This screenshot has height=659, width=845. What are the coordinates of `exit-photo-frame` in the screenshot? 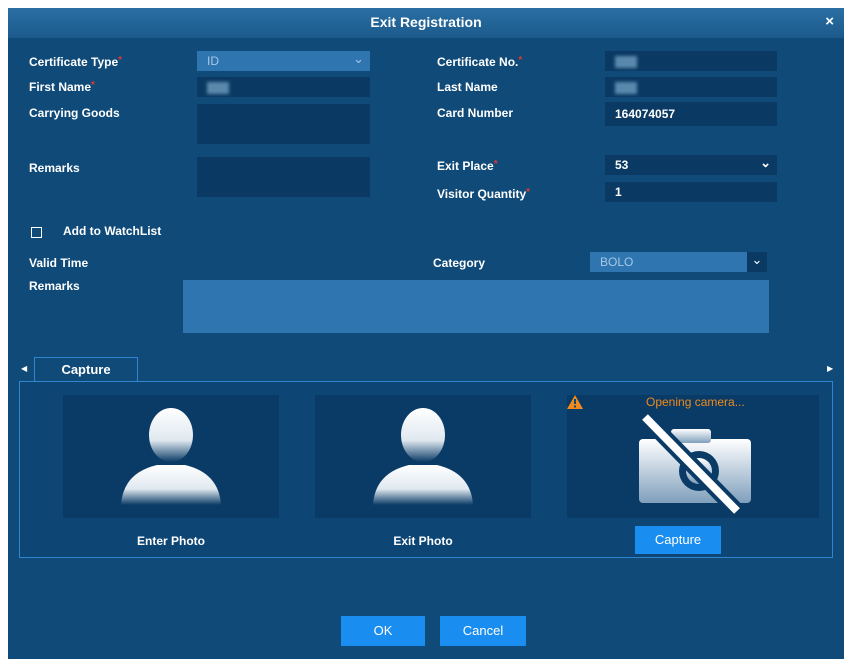 It's located at (423, 456).